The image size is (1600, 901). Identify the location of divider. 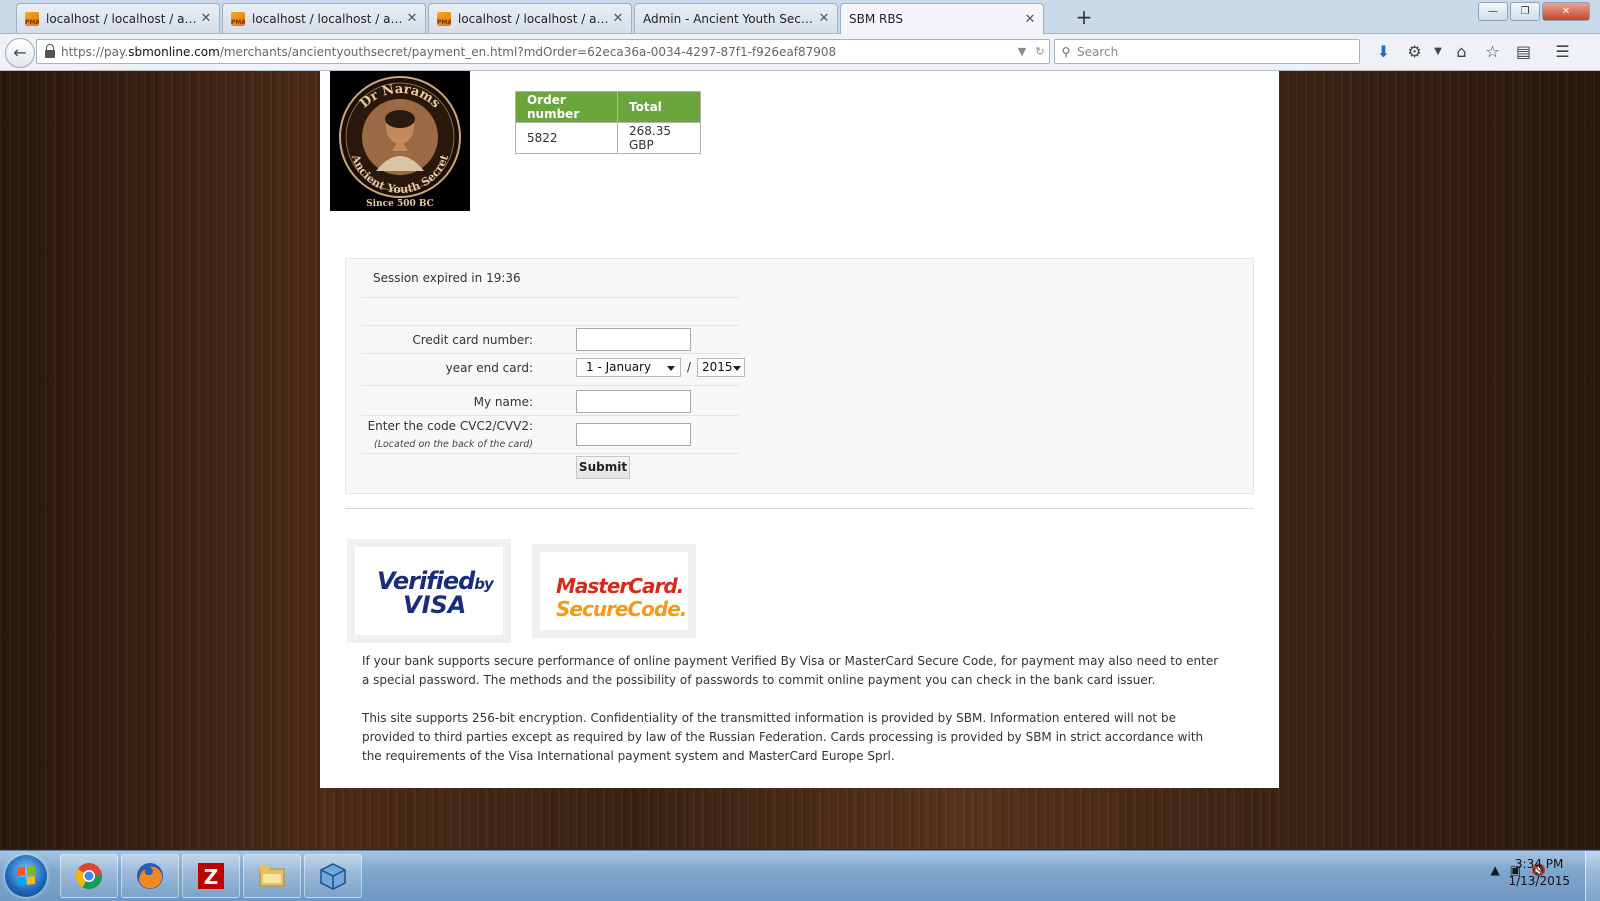
(799, 508).